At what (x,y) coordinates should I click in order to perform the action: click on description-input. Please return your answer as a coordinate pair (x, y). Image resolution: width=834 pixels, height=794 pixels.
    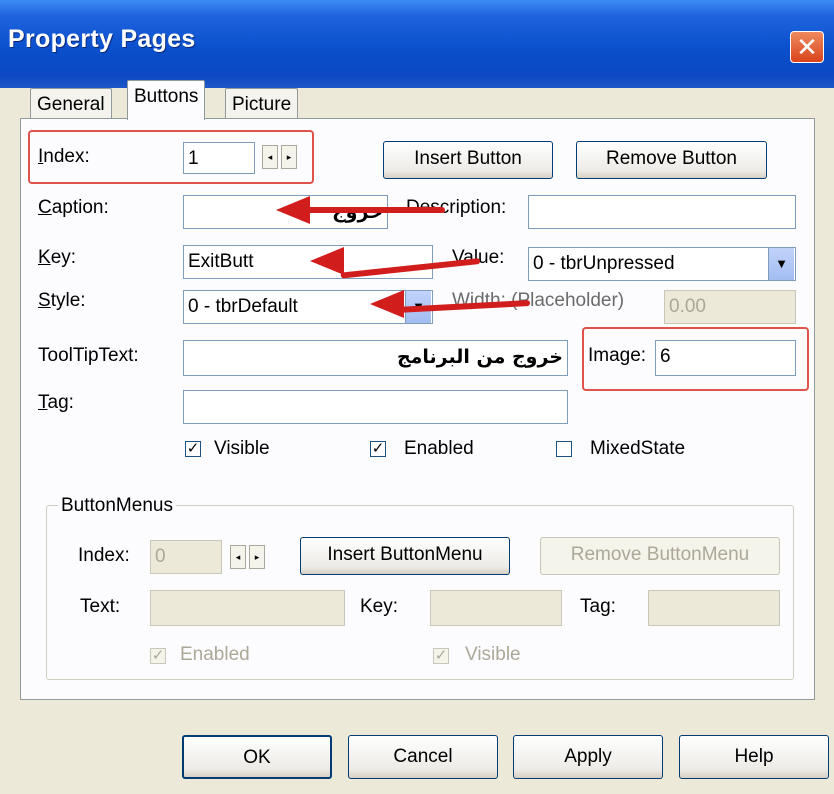
    Looking at the image, I should click on (662, 212).